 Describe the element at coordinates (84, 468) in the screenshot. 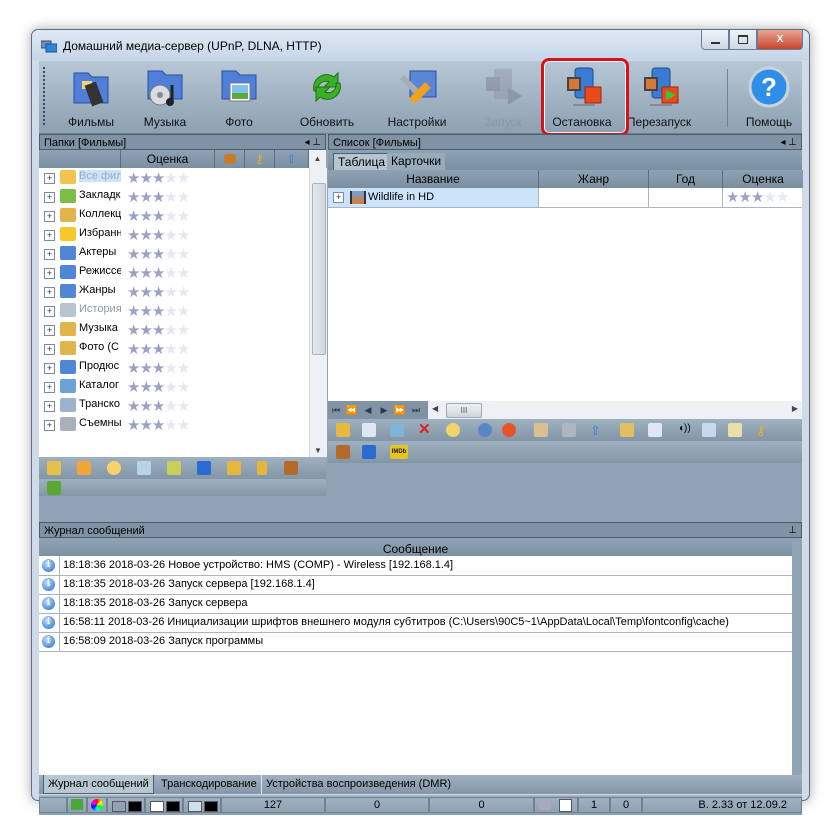

I see `folder-sun-icon` at that location.